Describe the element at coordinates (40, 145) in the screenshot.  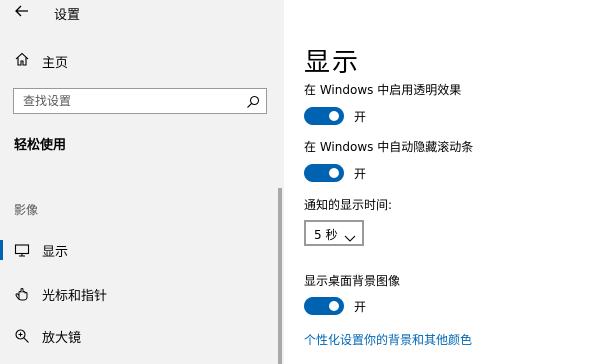
I see `group-title: 轻松使用` at that location.